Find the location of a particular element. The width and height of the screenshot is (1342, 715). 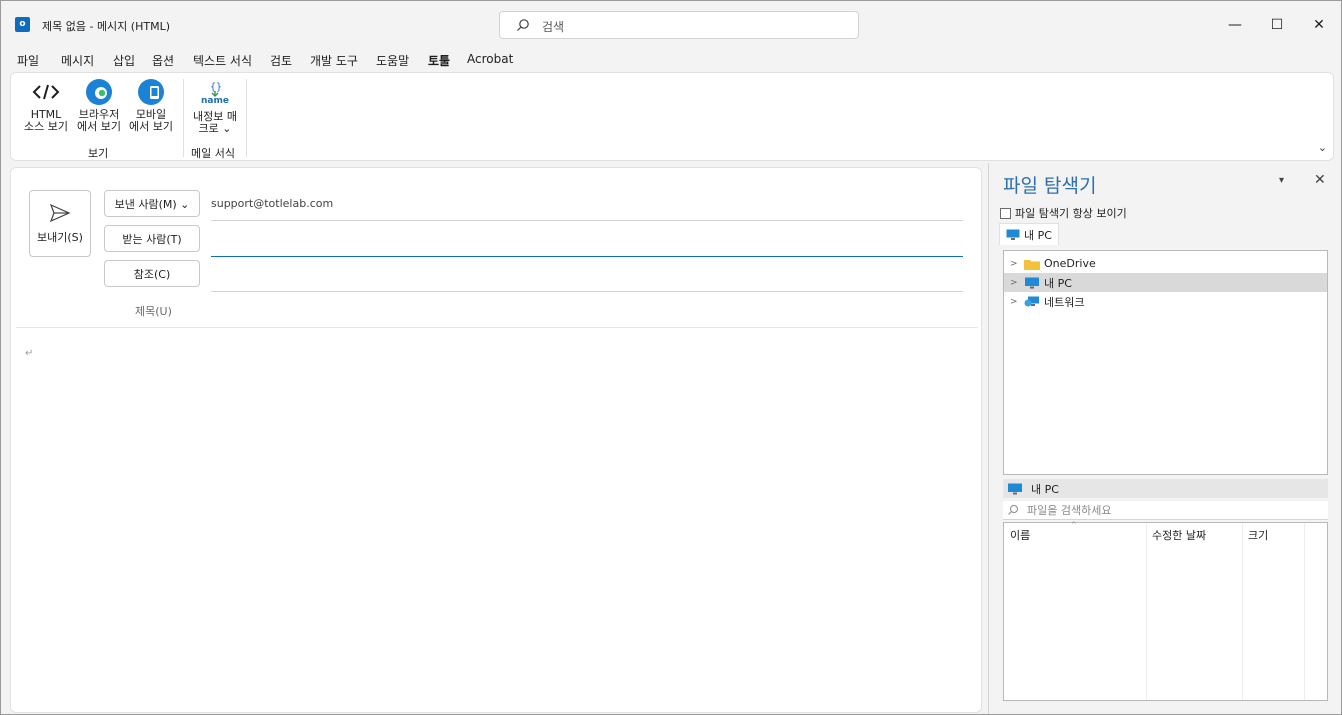

html-source-line2: 소스 보기 is located at coordinates (46, 126).